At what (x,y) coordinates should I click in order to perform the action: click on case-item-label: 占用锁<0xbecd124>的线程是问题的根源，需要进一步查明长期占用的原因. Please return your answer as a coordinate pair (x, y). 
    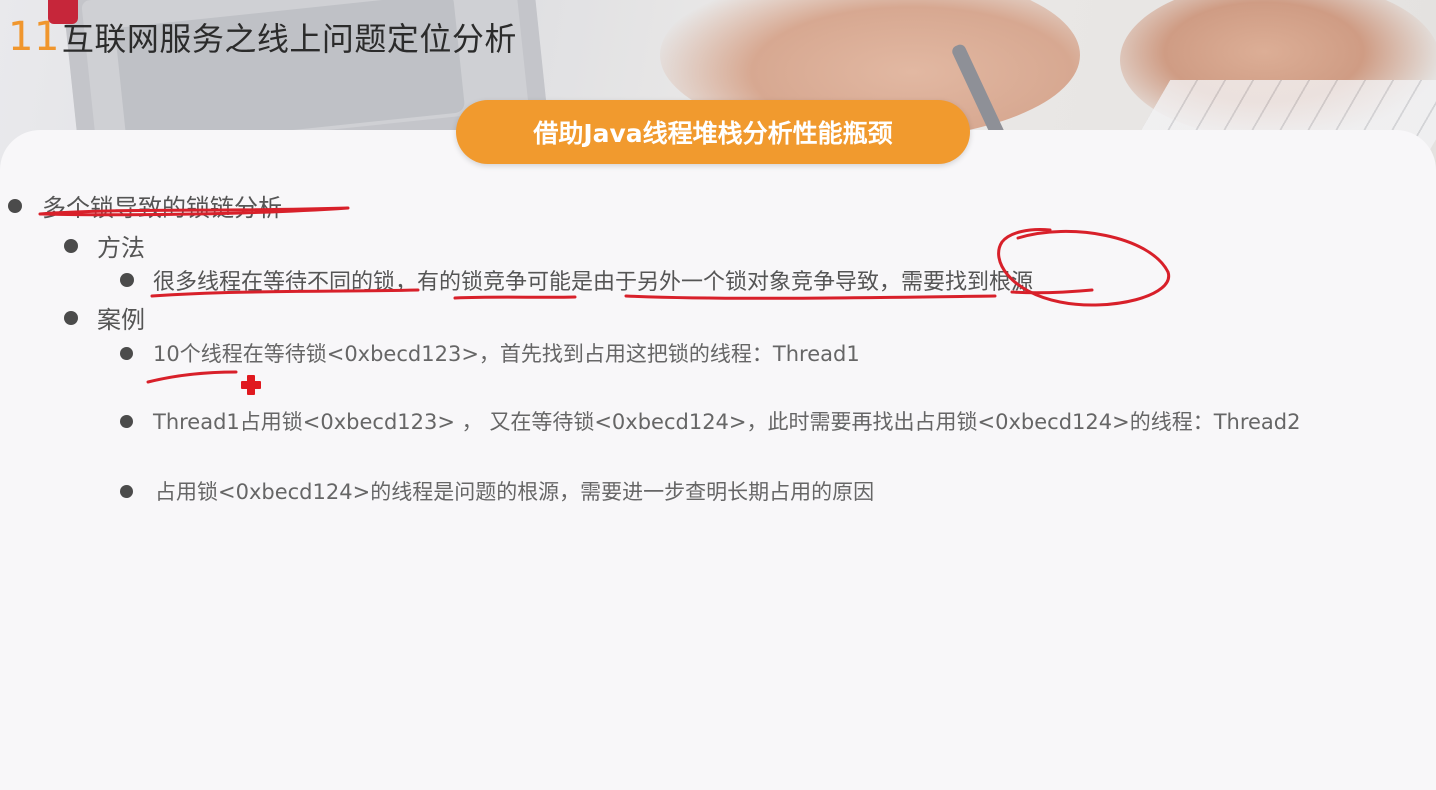
    Looking at the image, I should click on (515, 492).